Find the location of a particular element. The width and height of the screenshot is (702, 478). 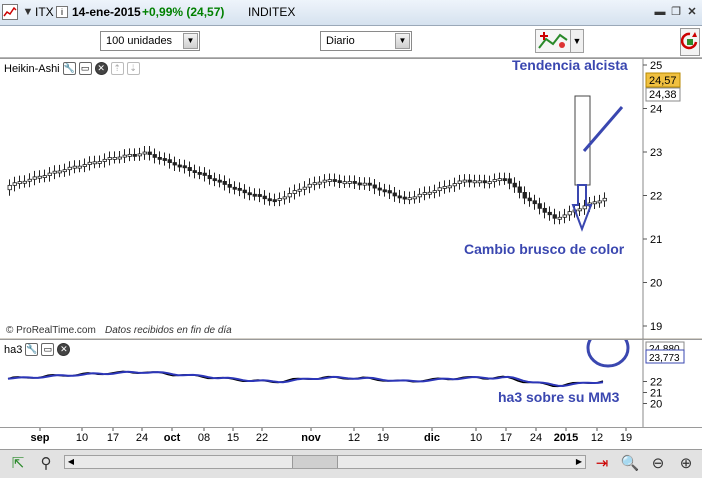

ha3-panel-header: ha3 🔧 ▭ ✕ is located at coordinates (37, 349).